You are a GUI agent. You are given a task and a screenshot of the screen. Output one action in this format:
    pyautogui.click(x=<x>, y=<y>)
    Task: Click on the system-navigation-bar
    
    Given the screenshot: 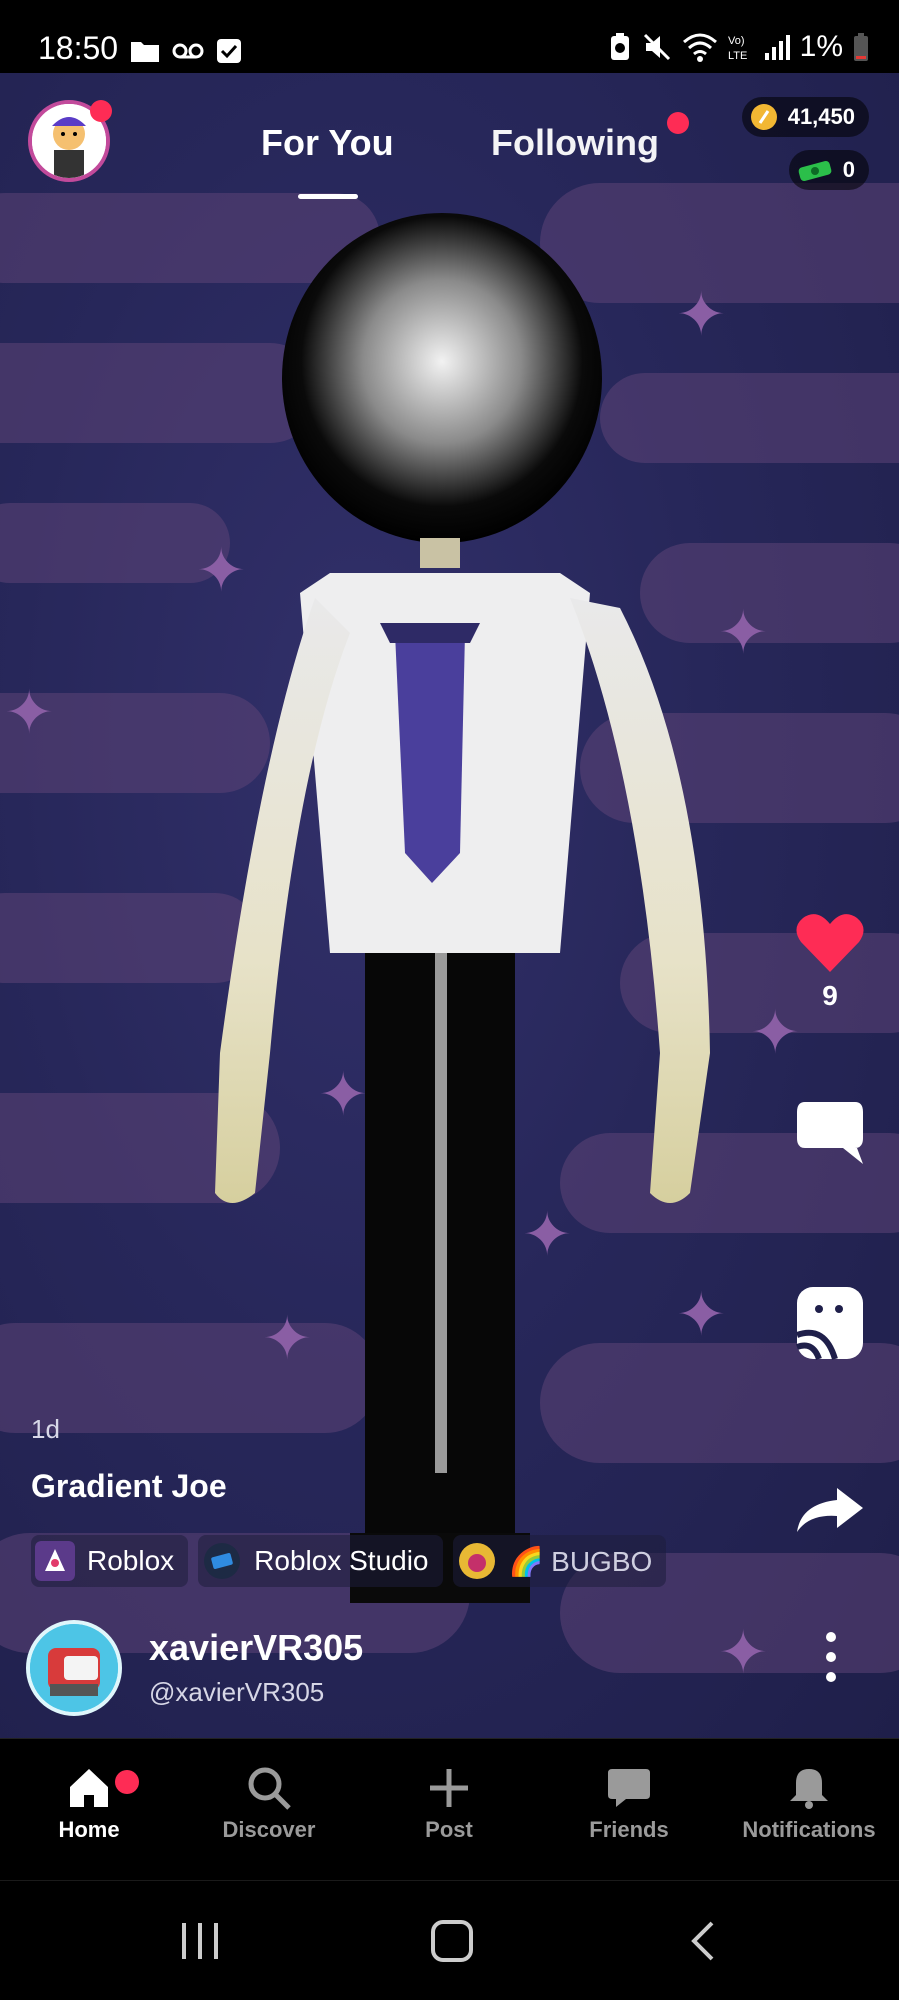 What is the action you would take?
    pyautogui.click(x=449, y=1940)
    